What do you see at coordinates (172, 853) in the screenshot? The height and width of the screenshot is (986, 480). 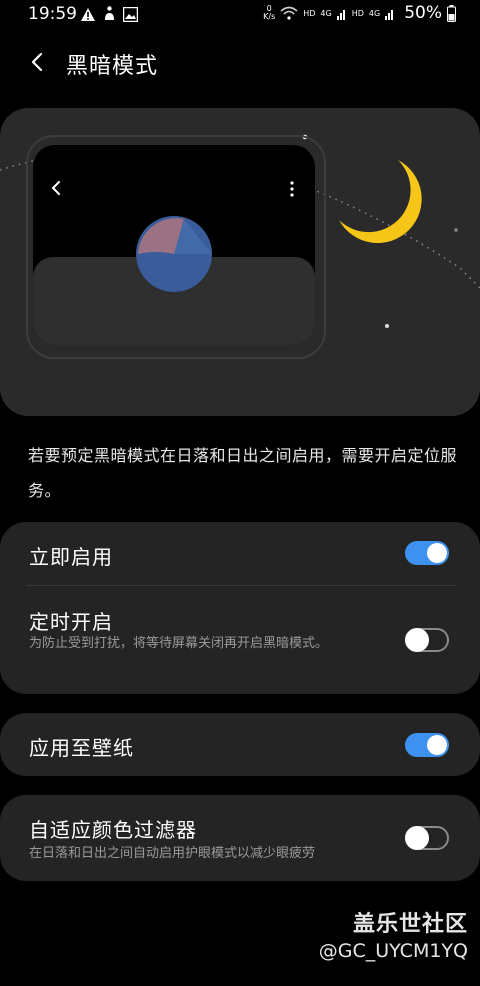 I see `setting-subtitle: 在日落和日出之间自动启用护眼模式以减少眼疲劳` at bounding box center [172, 853].